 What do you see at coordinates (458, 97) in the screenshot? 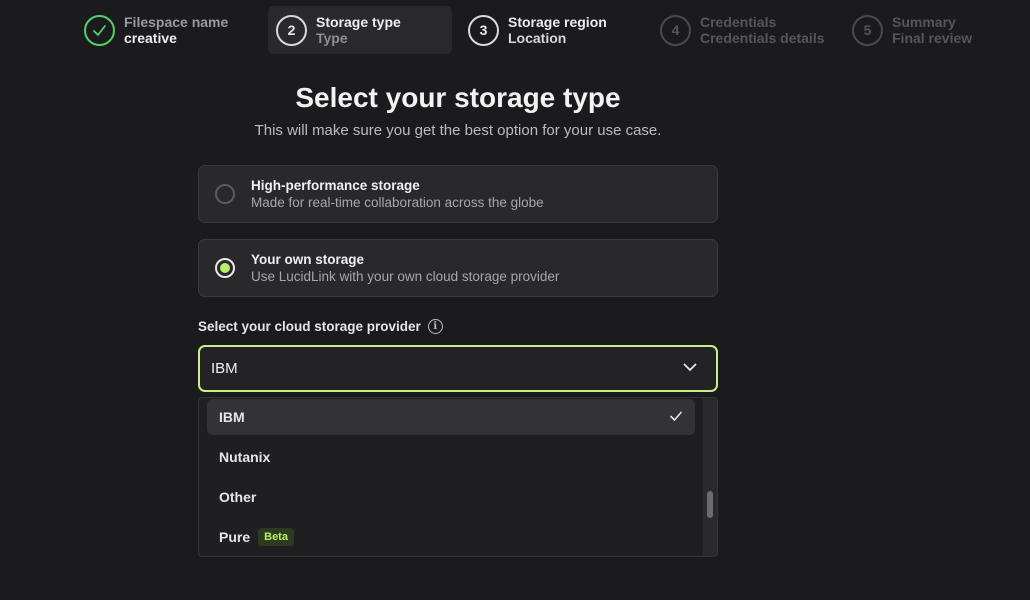
I see `page-title: Select your storage type` at bounding box center [458, 97].